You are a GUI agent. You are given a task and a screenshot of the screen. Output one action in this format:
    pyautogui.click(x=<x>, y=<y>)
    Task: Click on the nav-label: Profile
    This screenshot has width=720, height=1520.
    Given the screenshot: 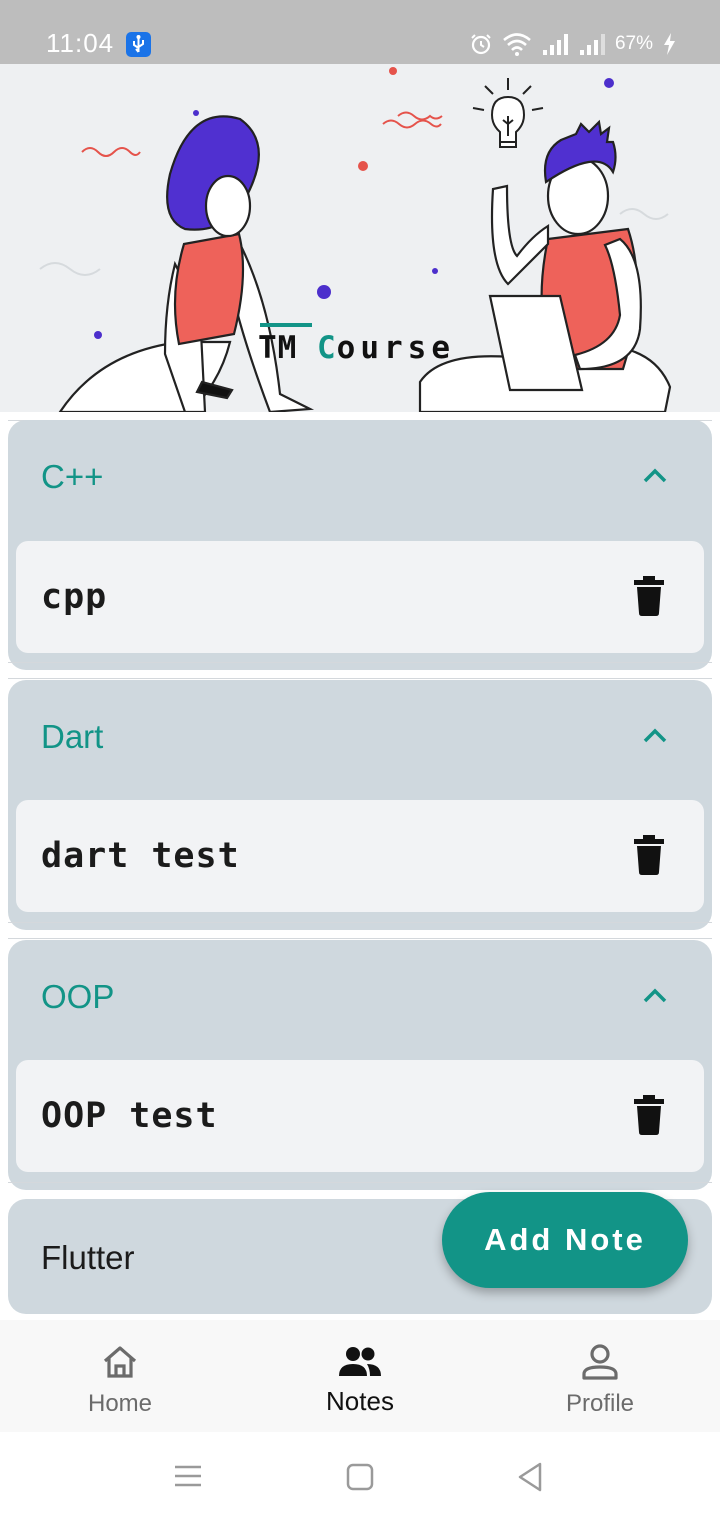 What is the action you would take?
    pyautogui.click(x=600, y=1403)
    